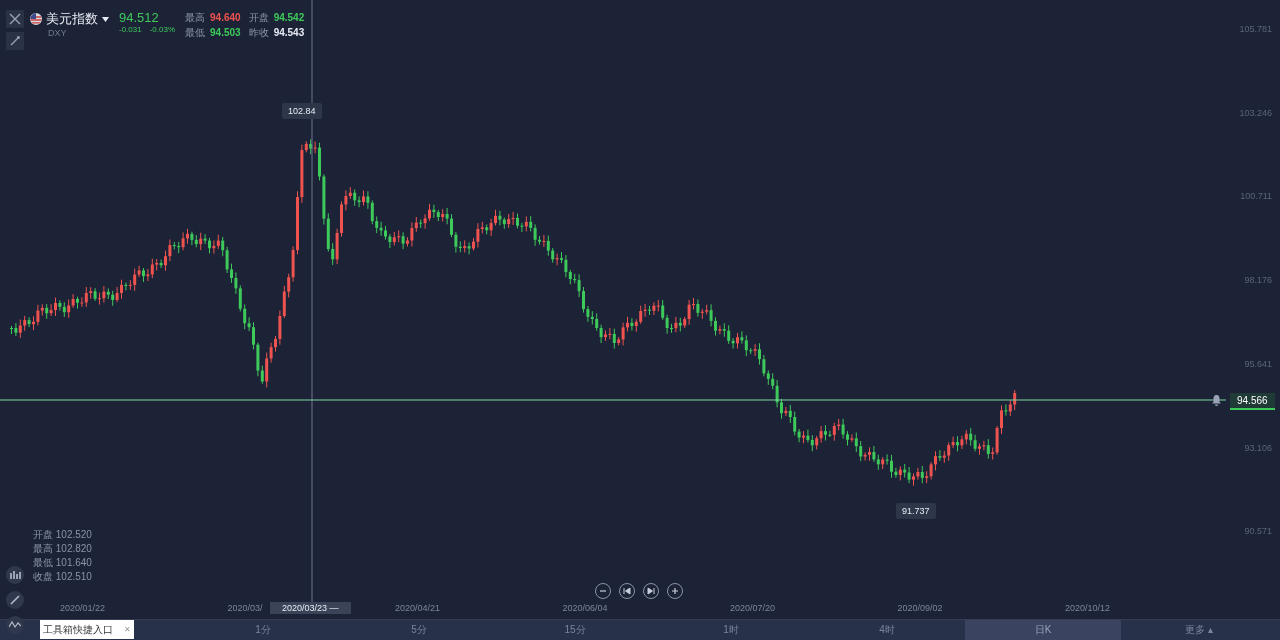 The image size is (1280, 640). Describe the element at coordinates (62, 549) in the screenshot. I see `ohlc-value: 最高 102.820` at that location.